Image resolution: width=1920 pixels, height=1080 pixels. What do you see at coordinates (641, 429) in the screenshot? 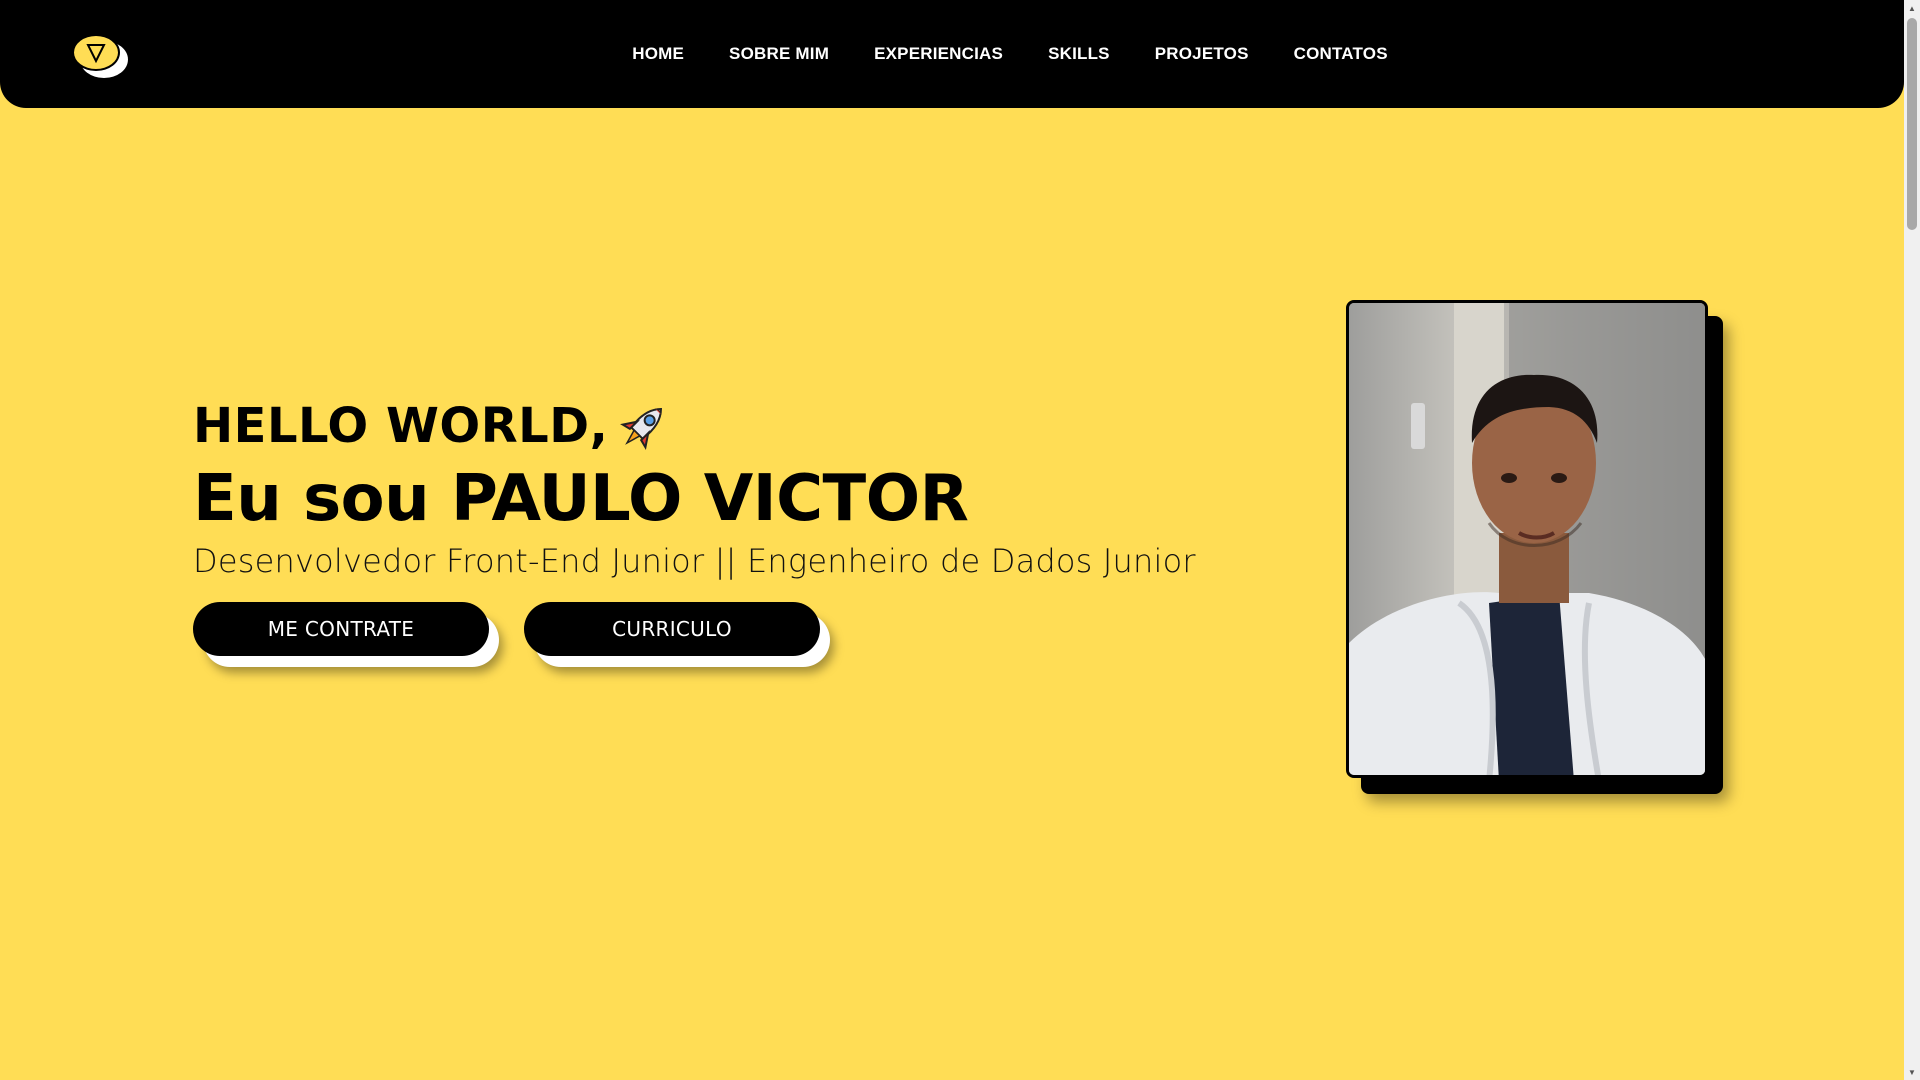
I see `rocket-icon` at bounding box center [641, 429].